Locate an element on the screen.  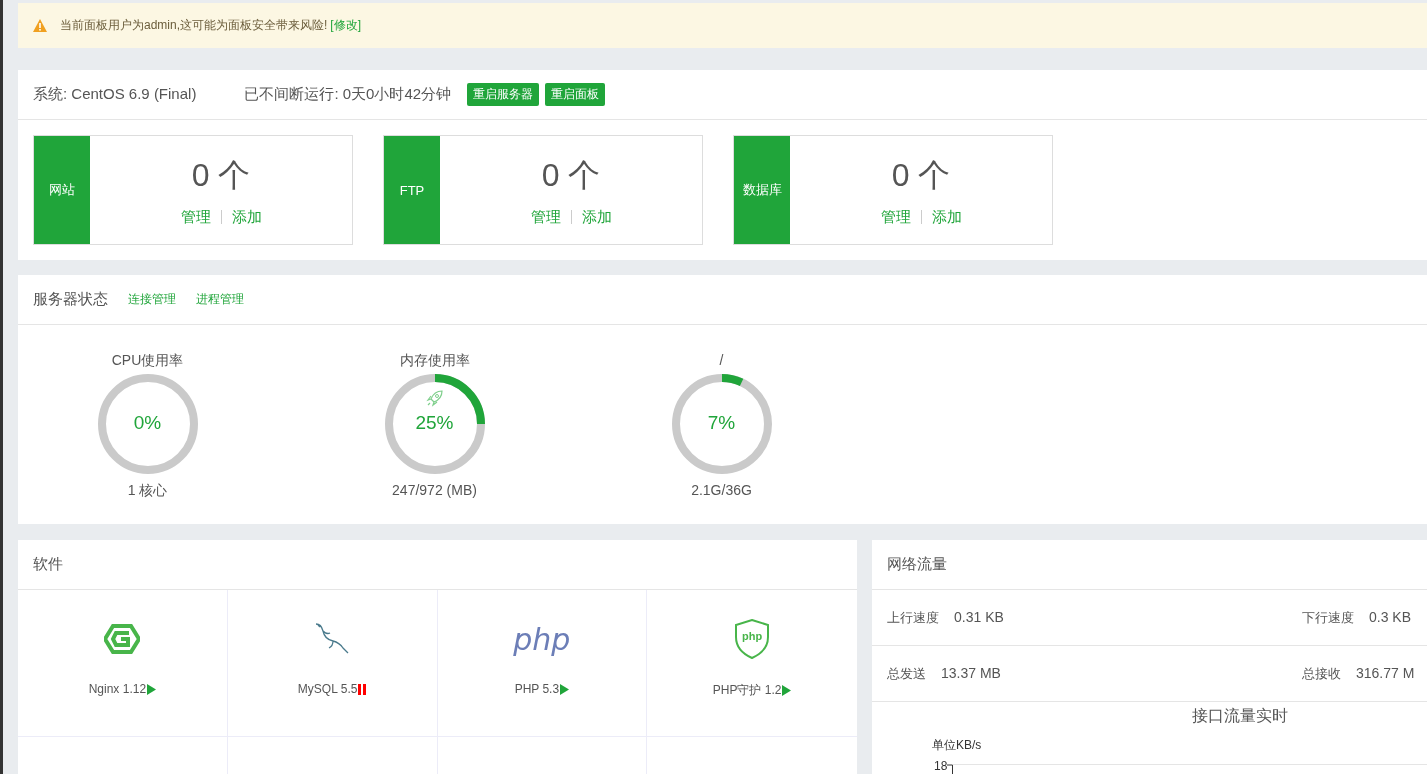
rocket-icon is located at coordinates (434, 398).